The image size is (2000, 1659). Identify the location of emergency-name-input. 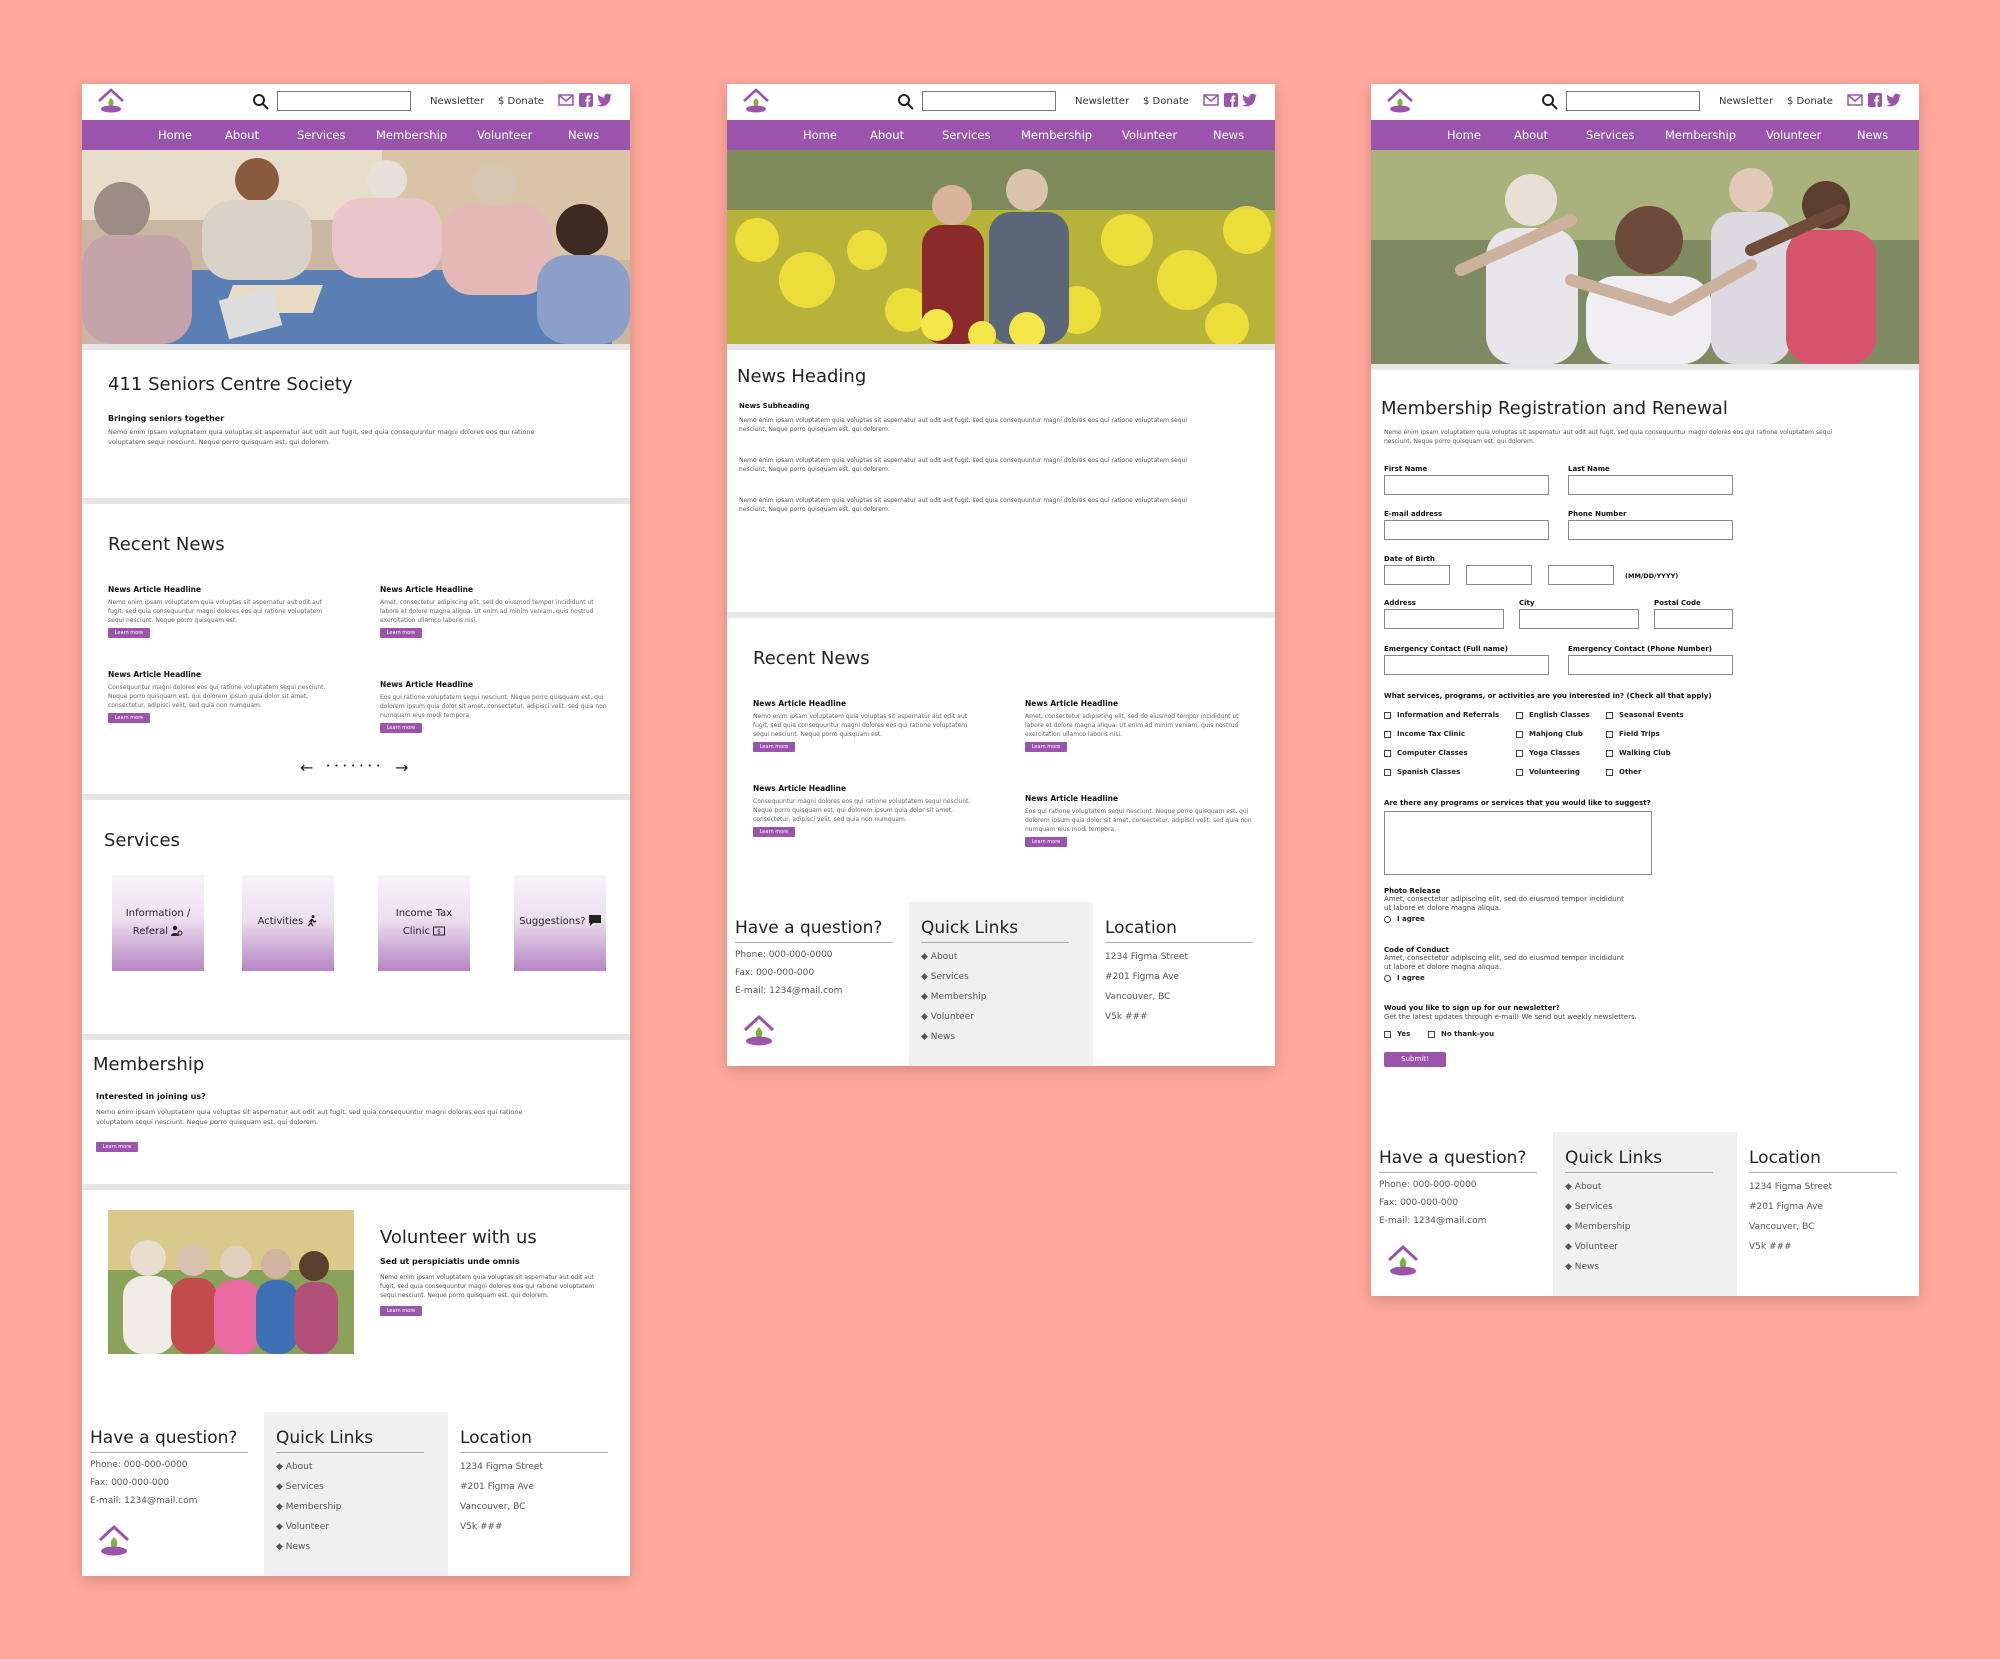
(1466, 665).